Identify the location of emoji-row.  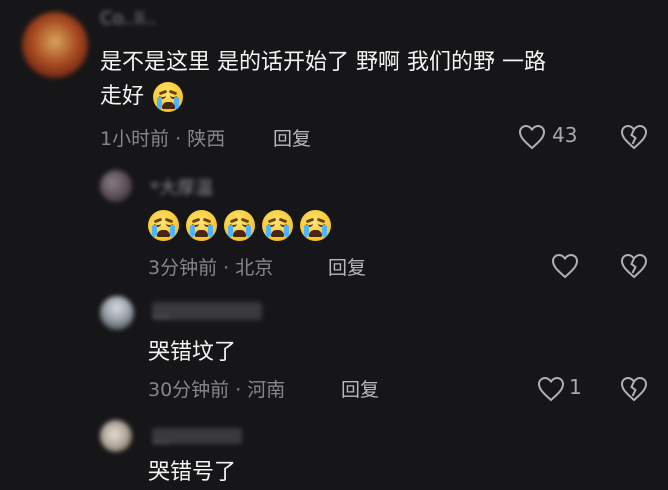
(239, 225).